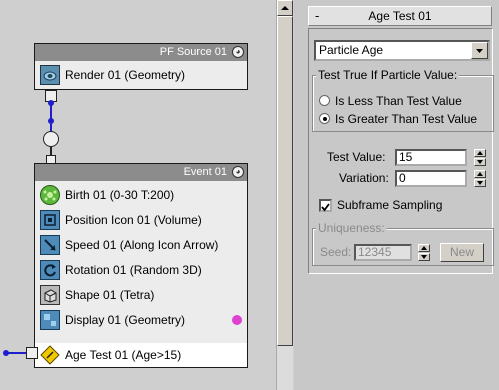 The width and height of the screenshot is (499, 390). I want to click on subframe-checkbox, so click(325, 205).